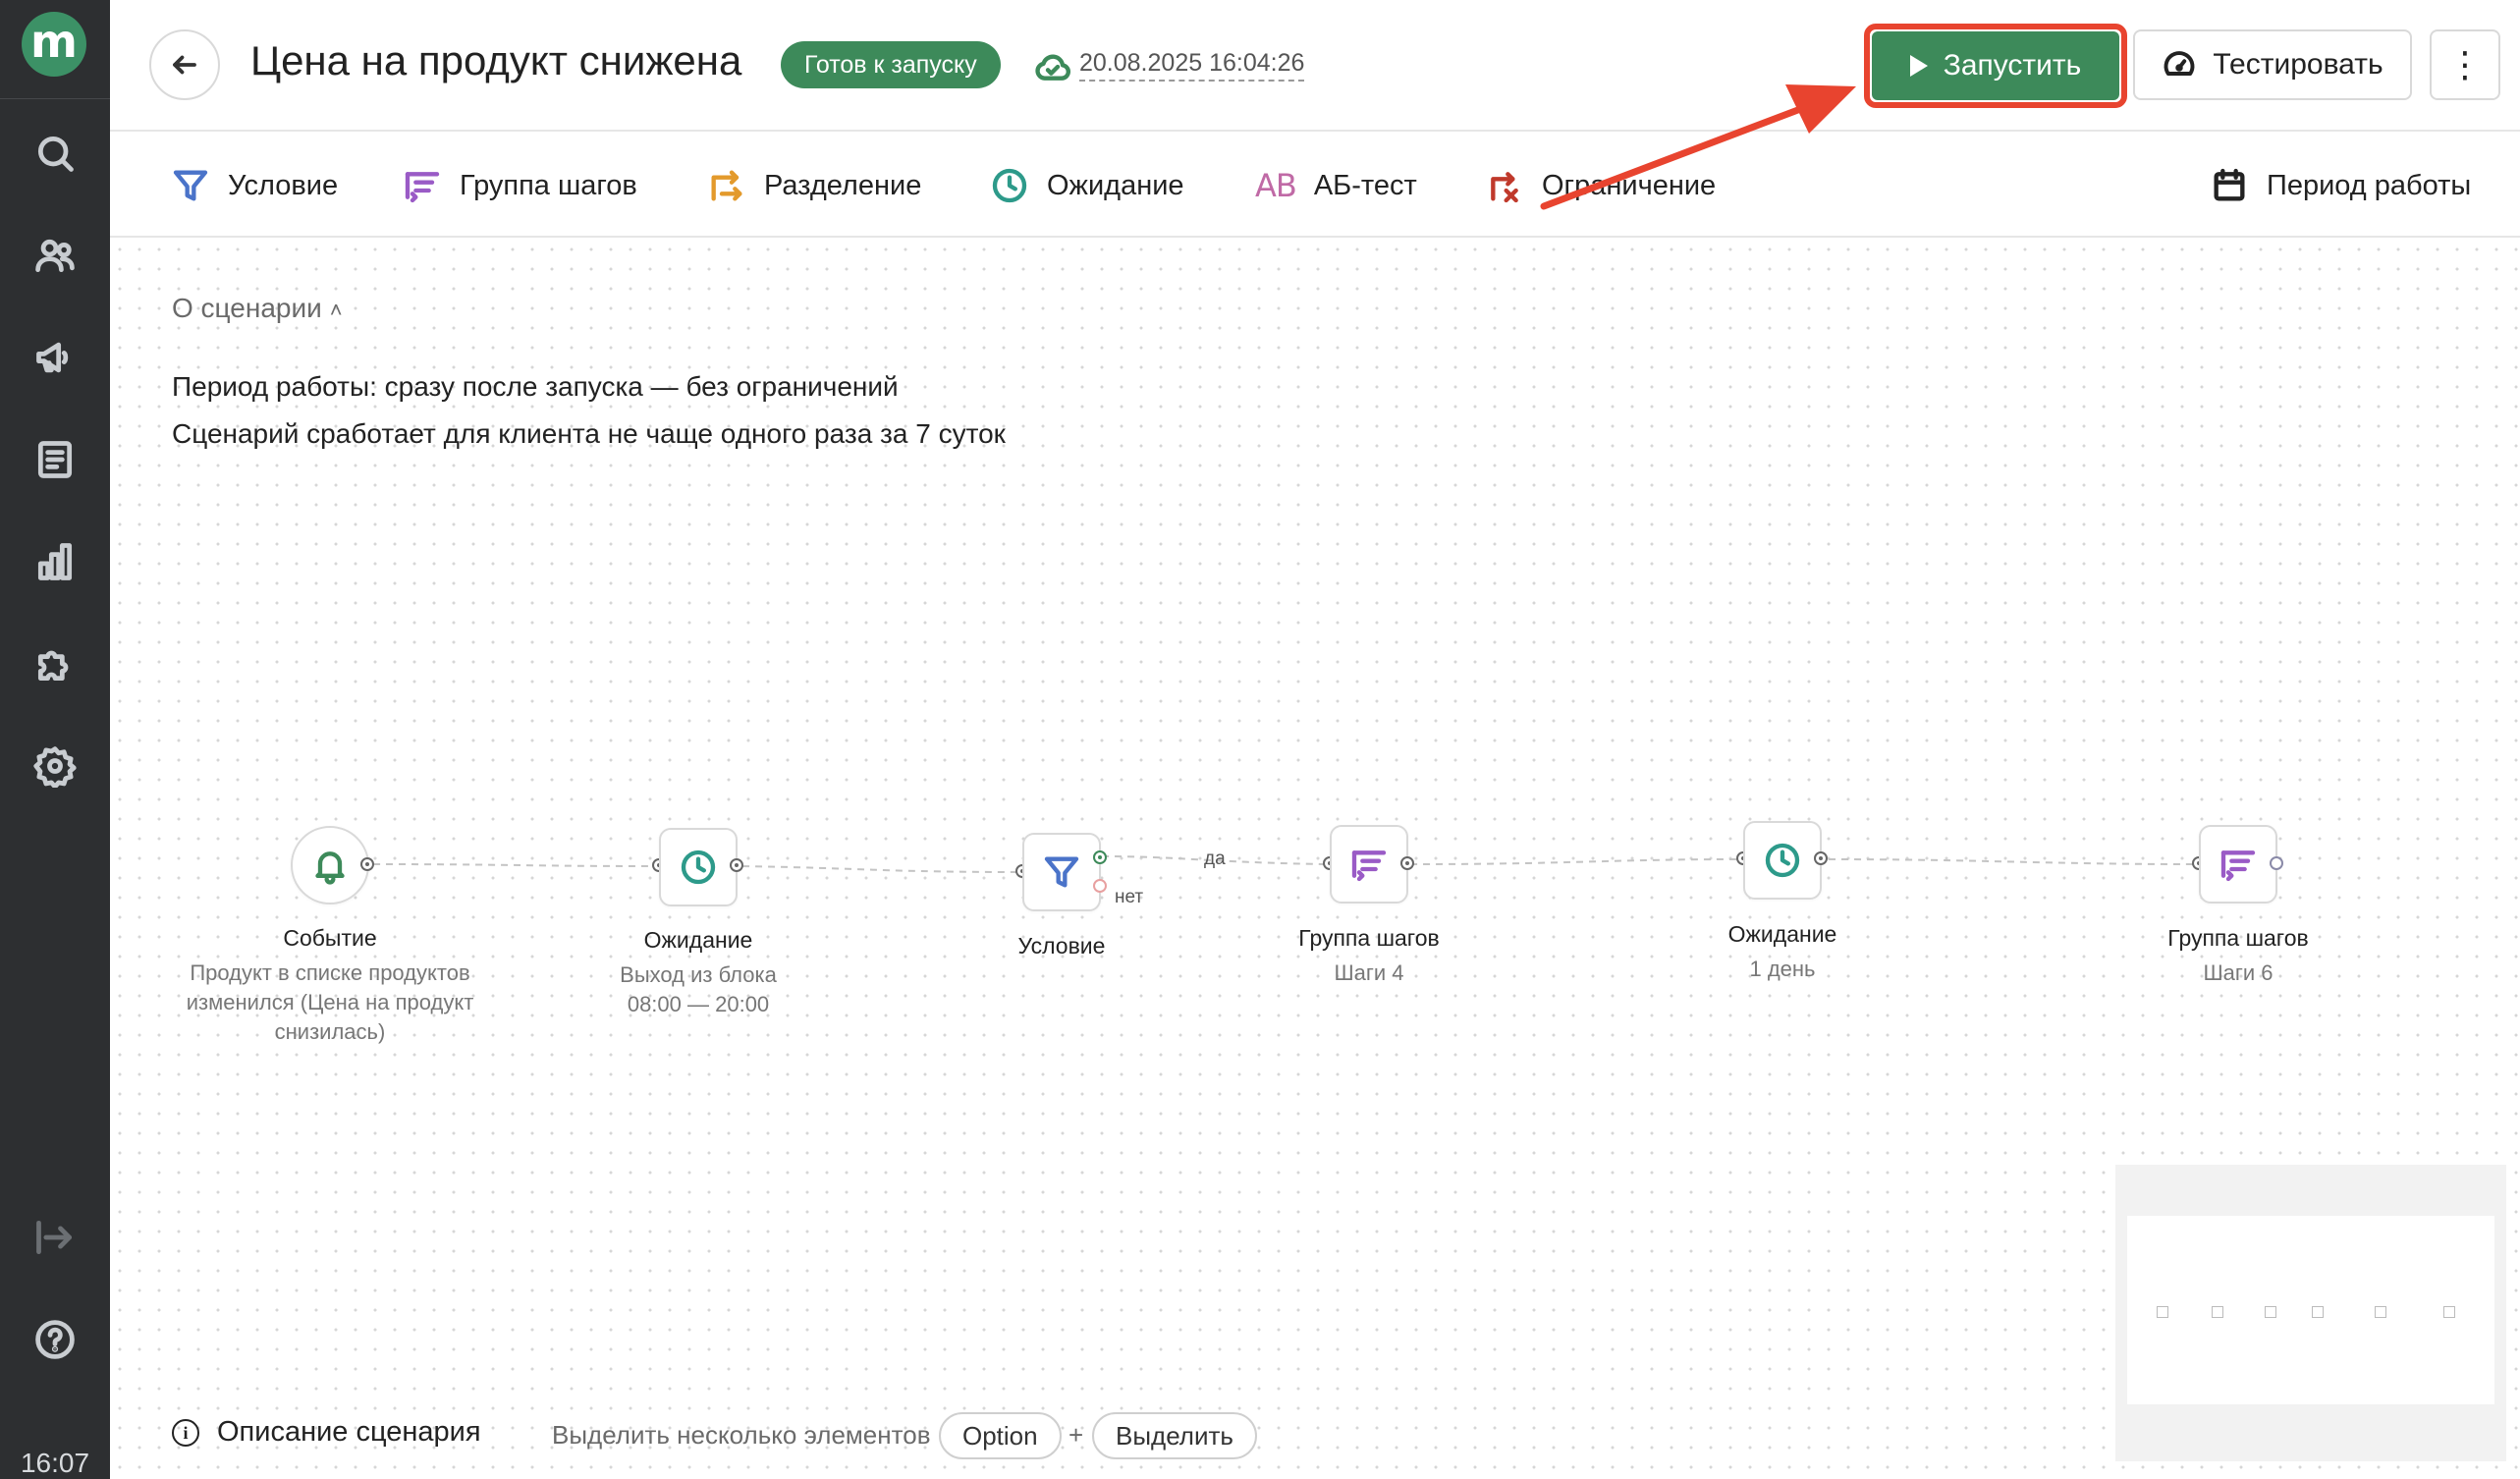 The image size is (2520, 1479). I want to click on calendar-icon, so click(2229, 184).